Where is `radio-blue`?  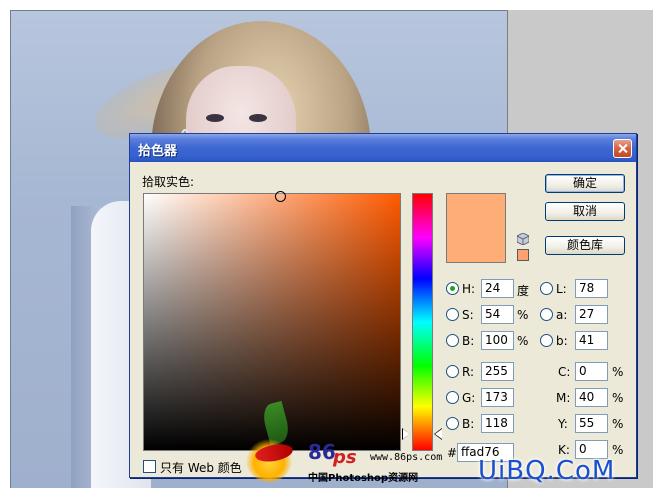
radio-blue is located at coordinates (452, 423).